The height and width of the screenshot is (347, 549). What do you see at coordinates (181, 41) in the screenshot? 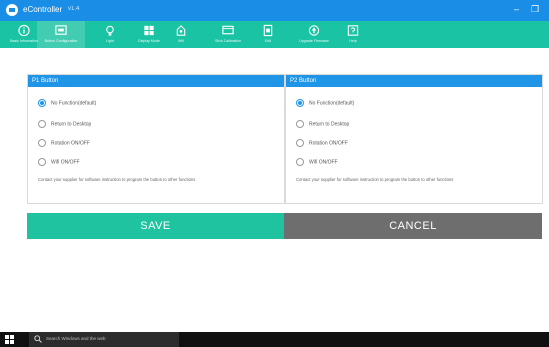
I see `tool-label: Wifi` at bounding box center [181, 41].